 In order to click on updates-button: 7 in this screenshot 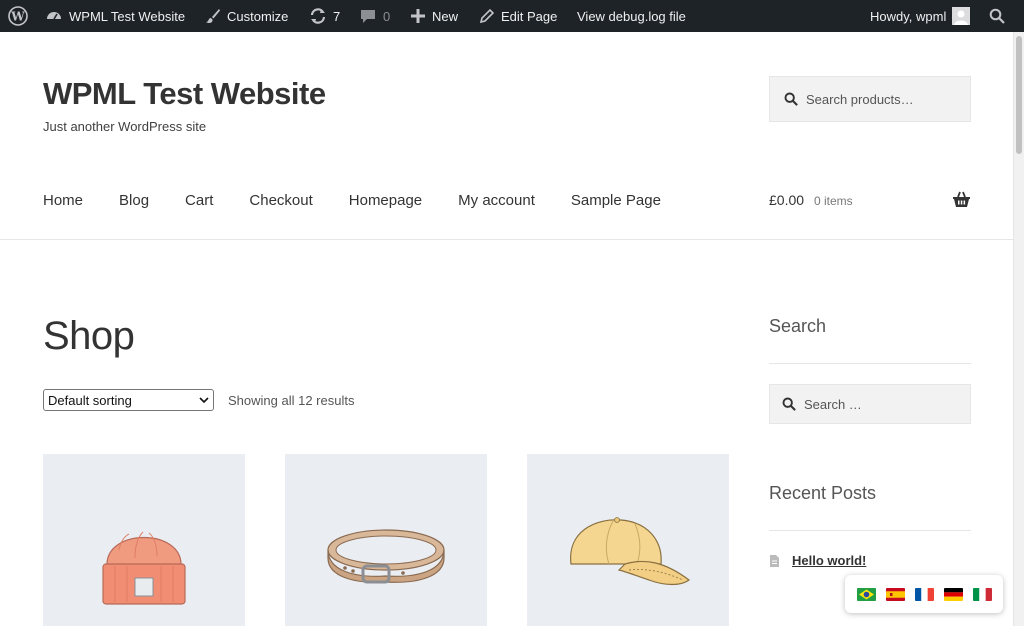, I will do `click(324, 16)`.